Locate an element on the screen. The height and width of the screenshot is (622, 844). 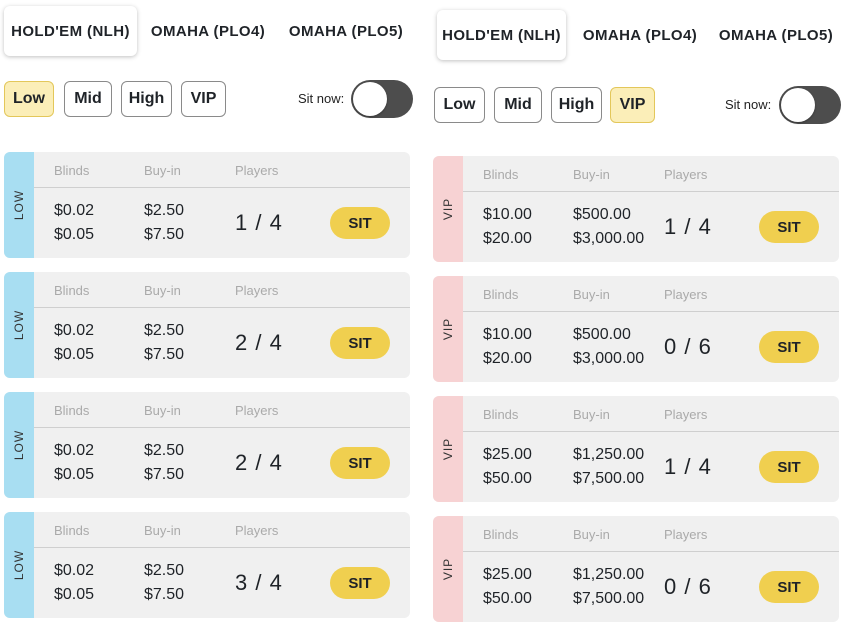
stake-filter: Low Mid High VIP Sit now: is located at coordinates (638, 106).